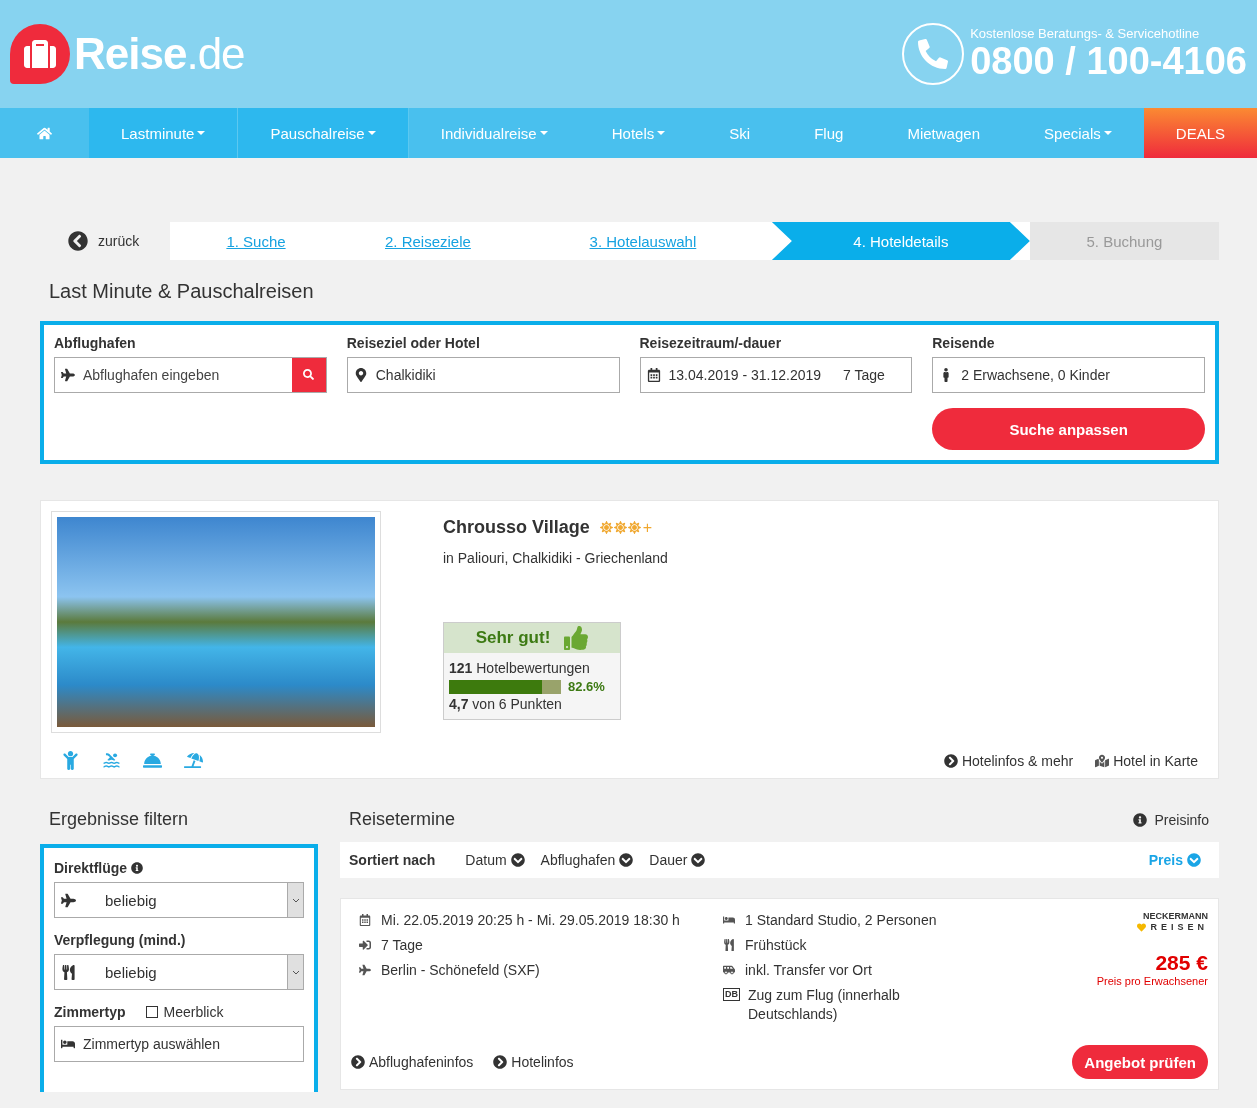 Image resolution: width=1257 pixels, height=1108 pixels. What do you see at coordinates (1108, 61) in the screenshot?
I see `hotline-number: 0800 / 100-4106` at bounding box center [1108, 61].